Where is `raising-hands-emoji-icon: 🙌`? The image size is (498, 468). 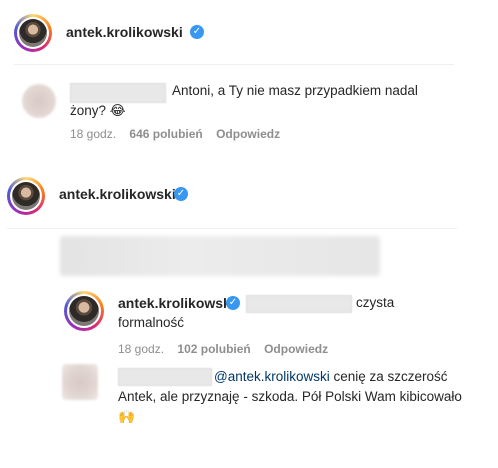
raising-hands-emoji-icon: 🙌 is located at coordinates (126, 417).